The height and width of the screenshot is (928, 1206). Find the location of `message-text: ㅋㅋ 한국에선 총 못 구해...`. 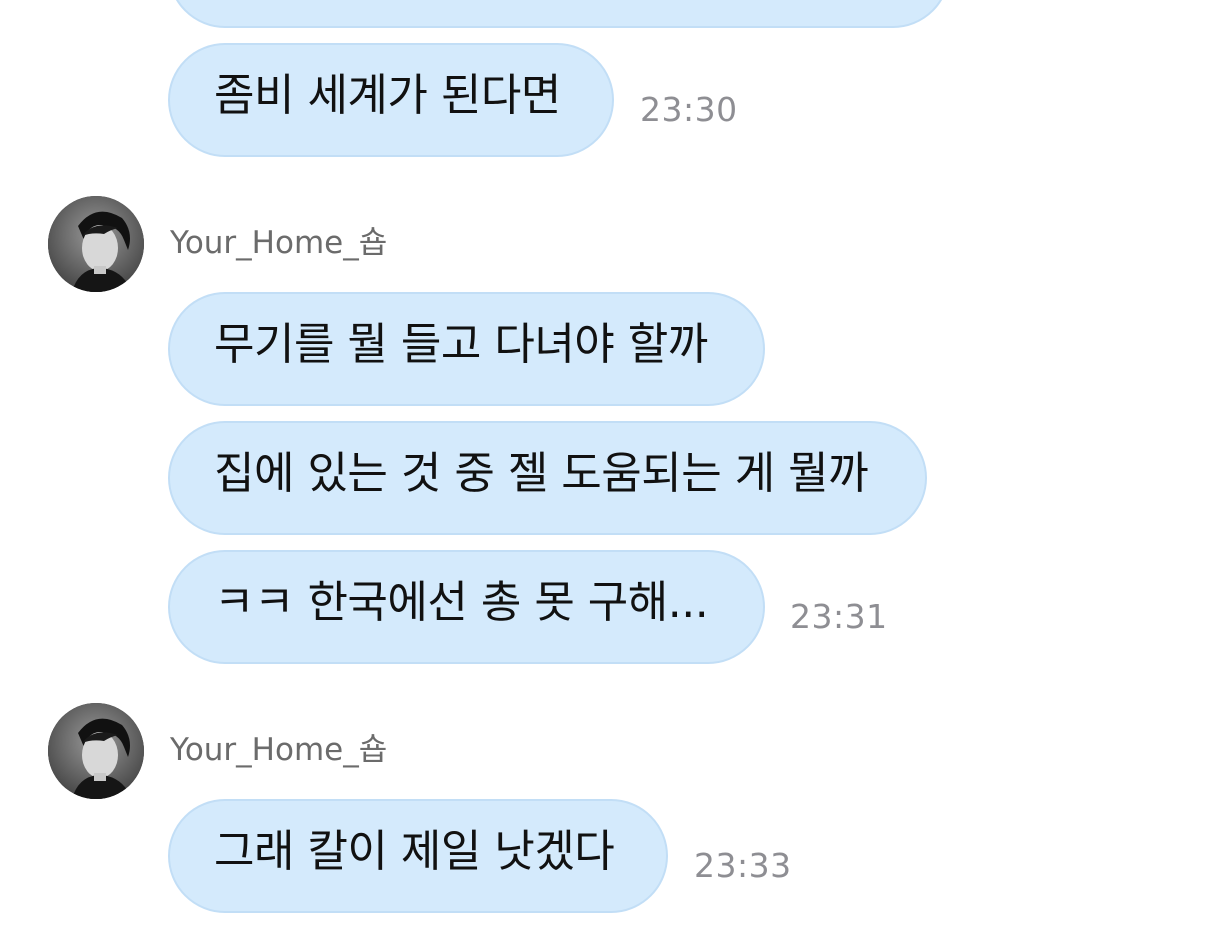

message-text: ㅋㅋ 한국에선 총 못 구해... is located at coordinates (461, 602).